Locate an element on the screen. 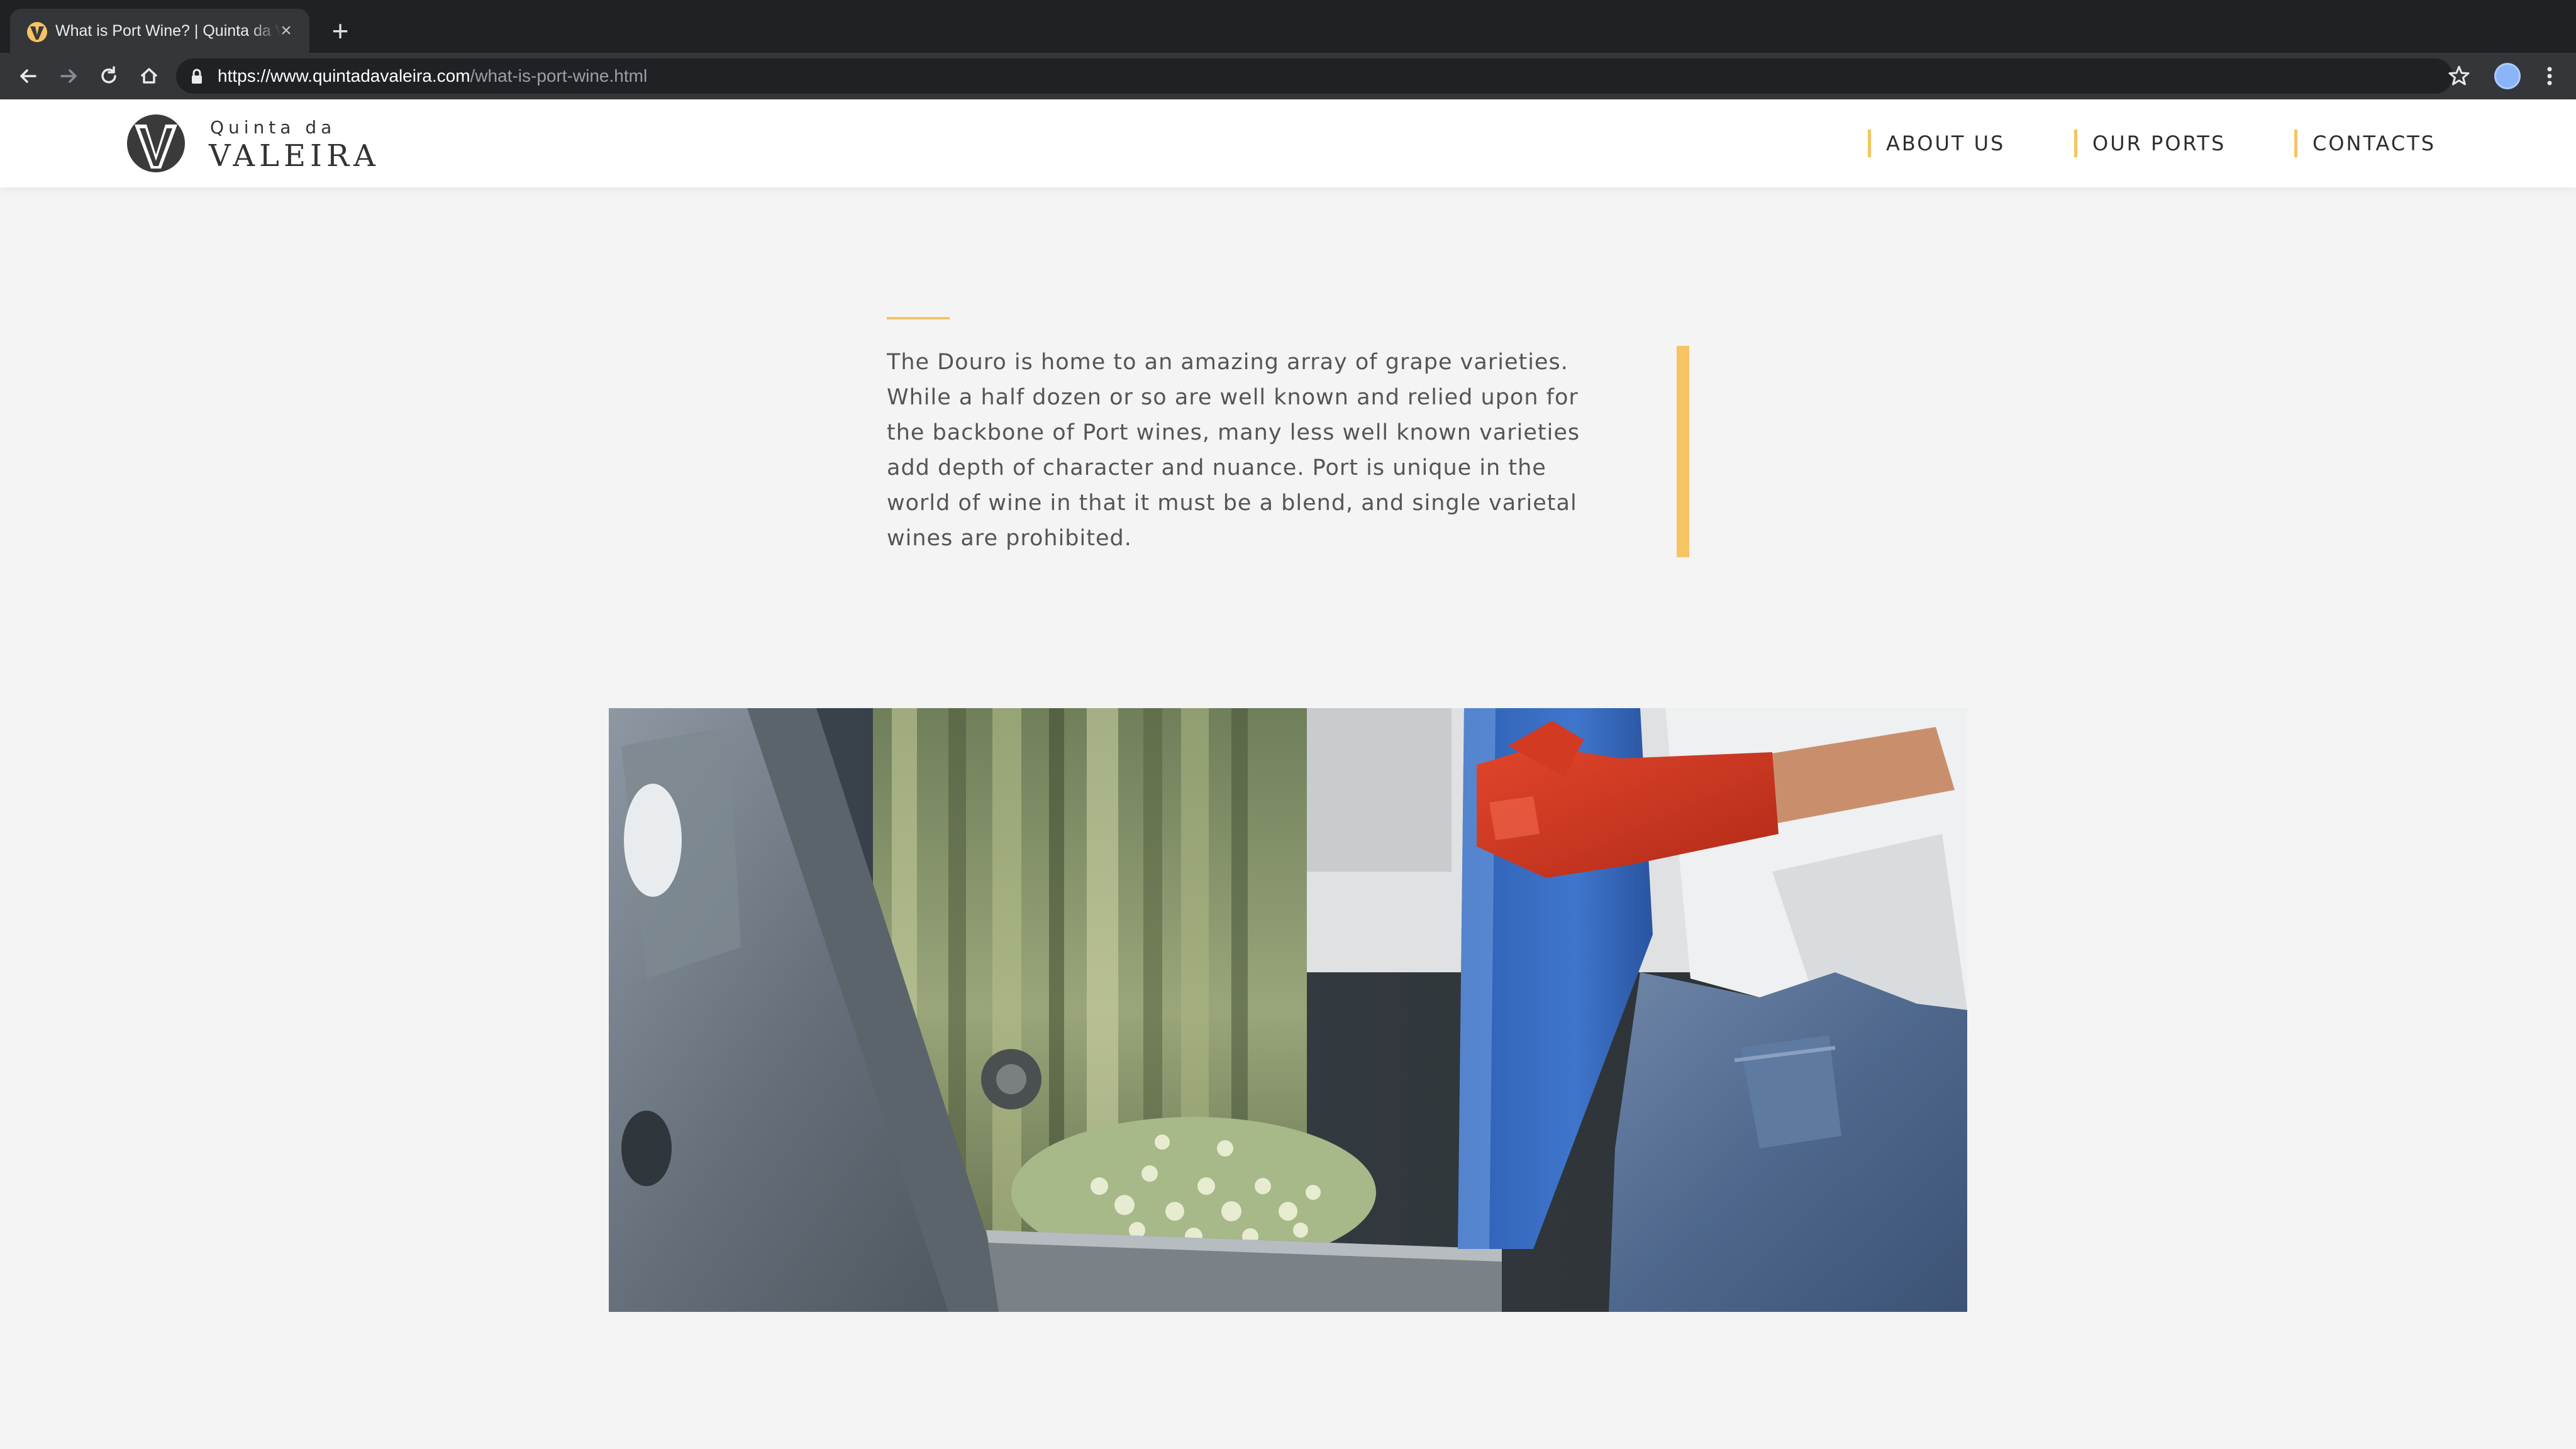 The width and height of the screenshot is (2576, 1449). nav-contacts: CONTACTS is located at coordinates (2365, 143).